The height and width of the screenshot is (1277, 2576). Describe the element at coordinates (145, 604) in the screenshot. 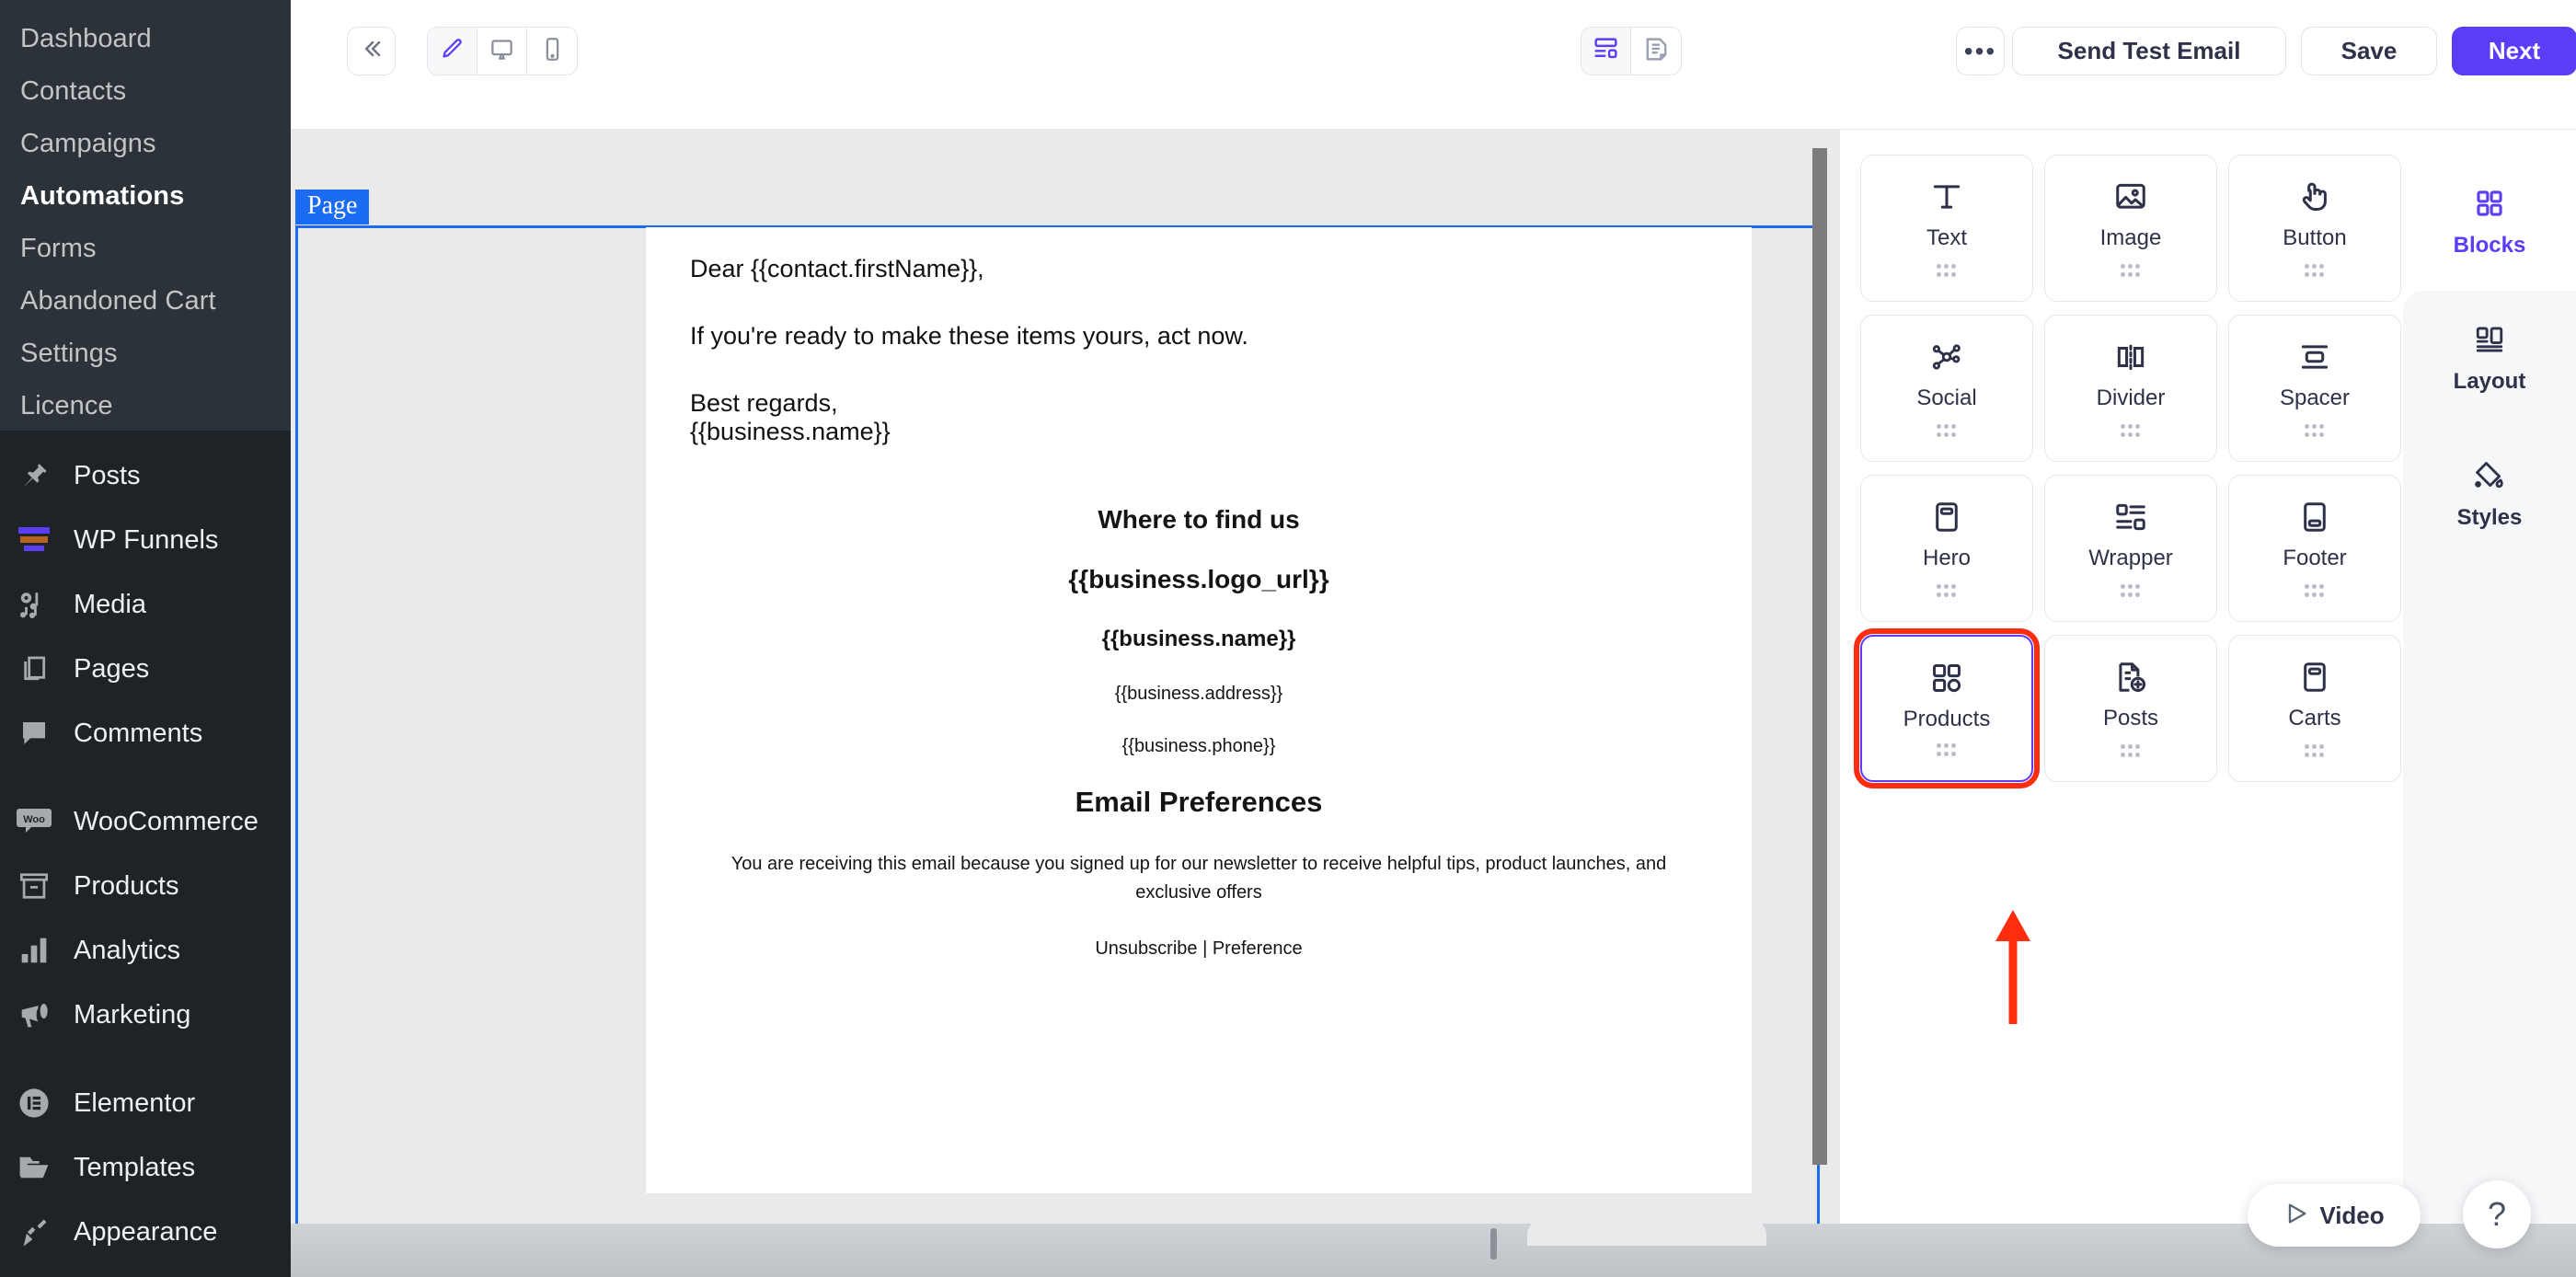

I see `sidebar-item-media: Media` at that location.